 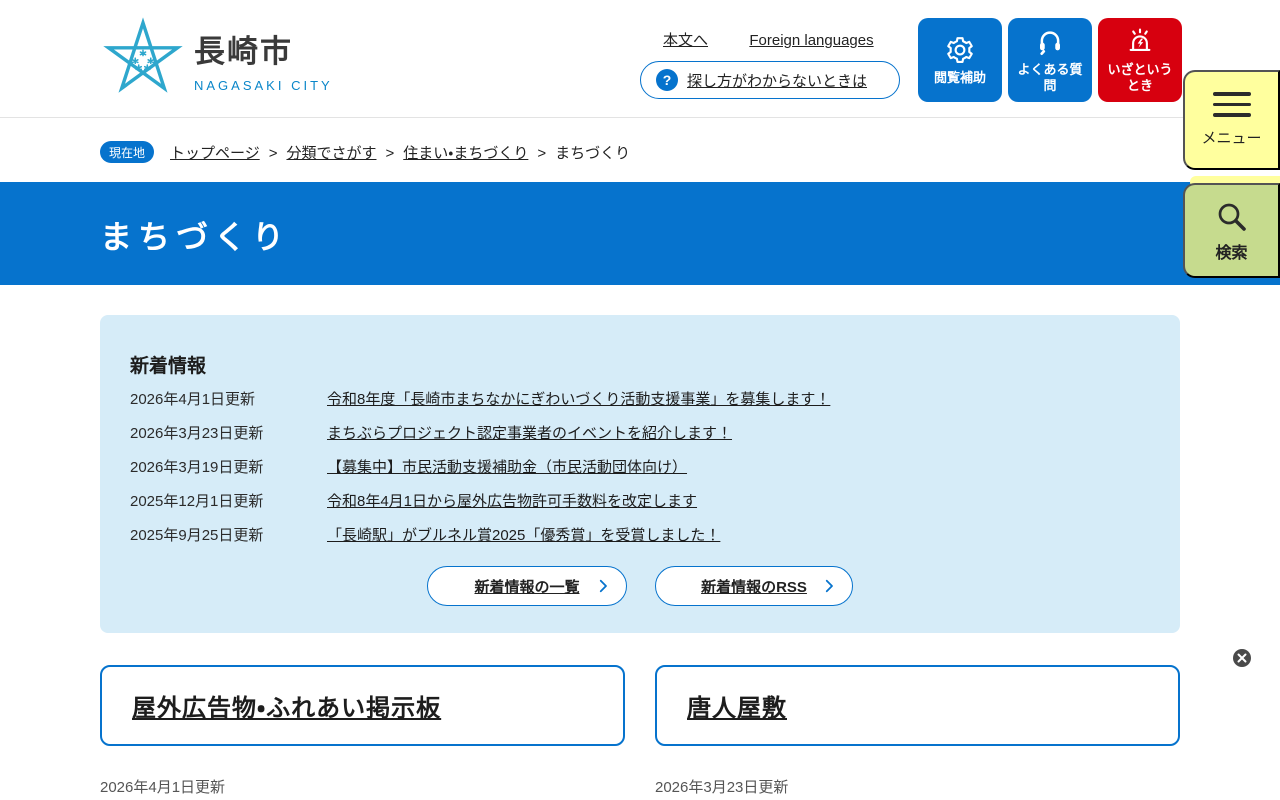 I want to click on search-button: 検索, so click(x=1231, y=230).